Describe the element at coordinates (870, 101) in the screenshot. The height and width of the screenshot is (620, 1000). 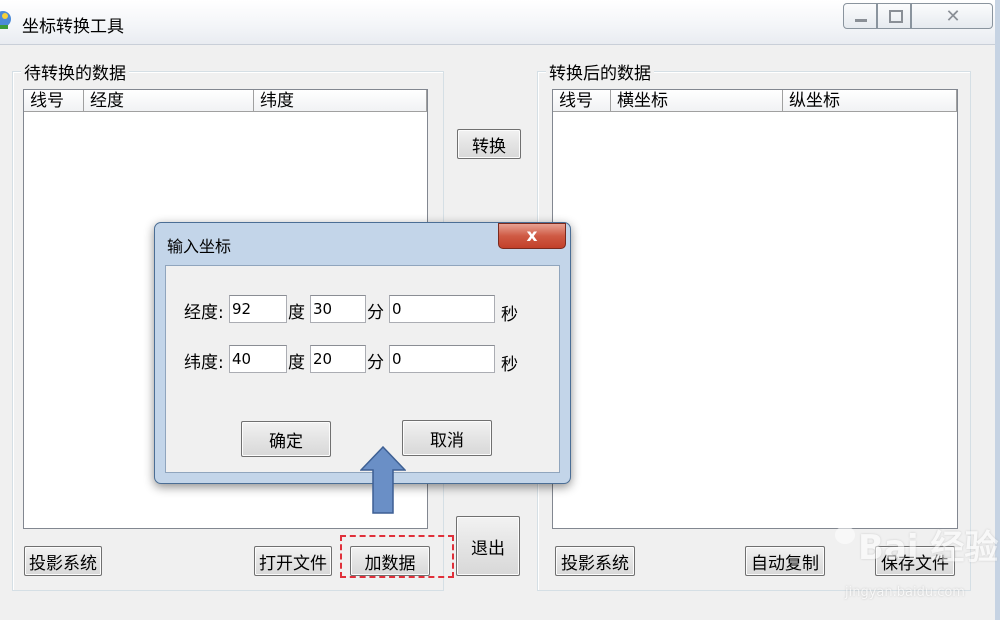
I see `column-header-y-coordinate: 纵坐标` at that location.